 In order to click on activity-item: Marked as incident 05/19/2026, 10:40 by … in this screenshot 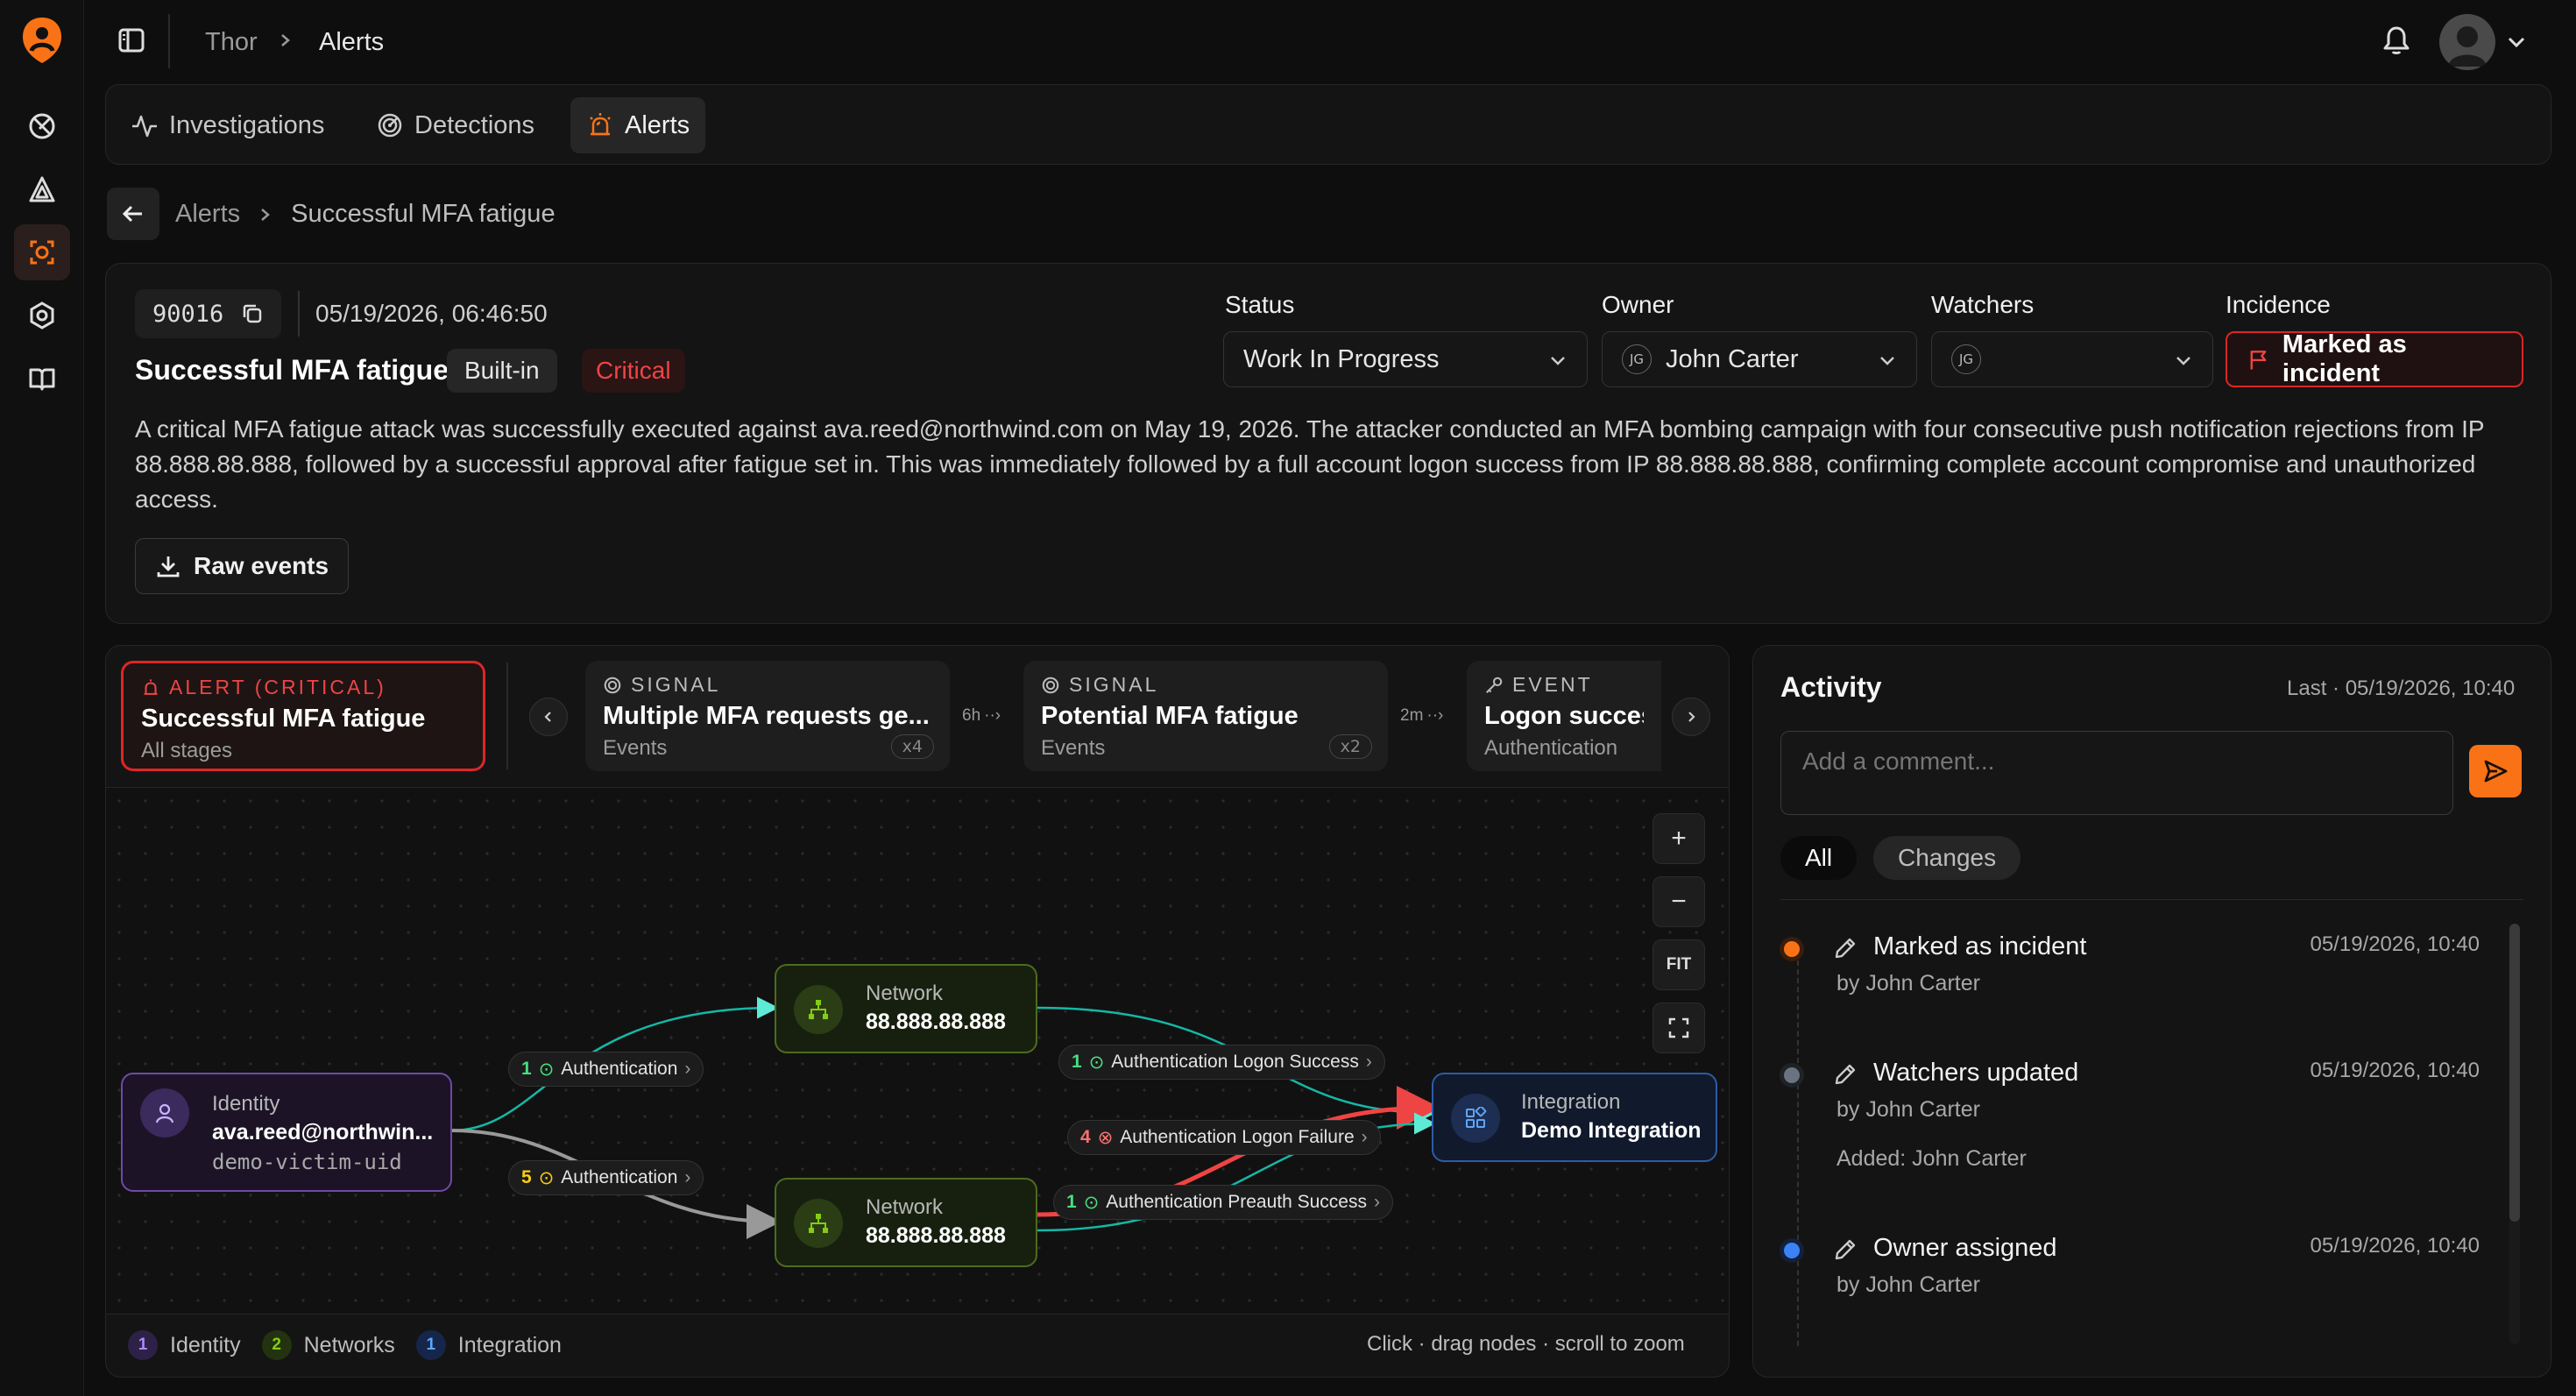, I will do `click(2129, 980)`.